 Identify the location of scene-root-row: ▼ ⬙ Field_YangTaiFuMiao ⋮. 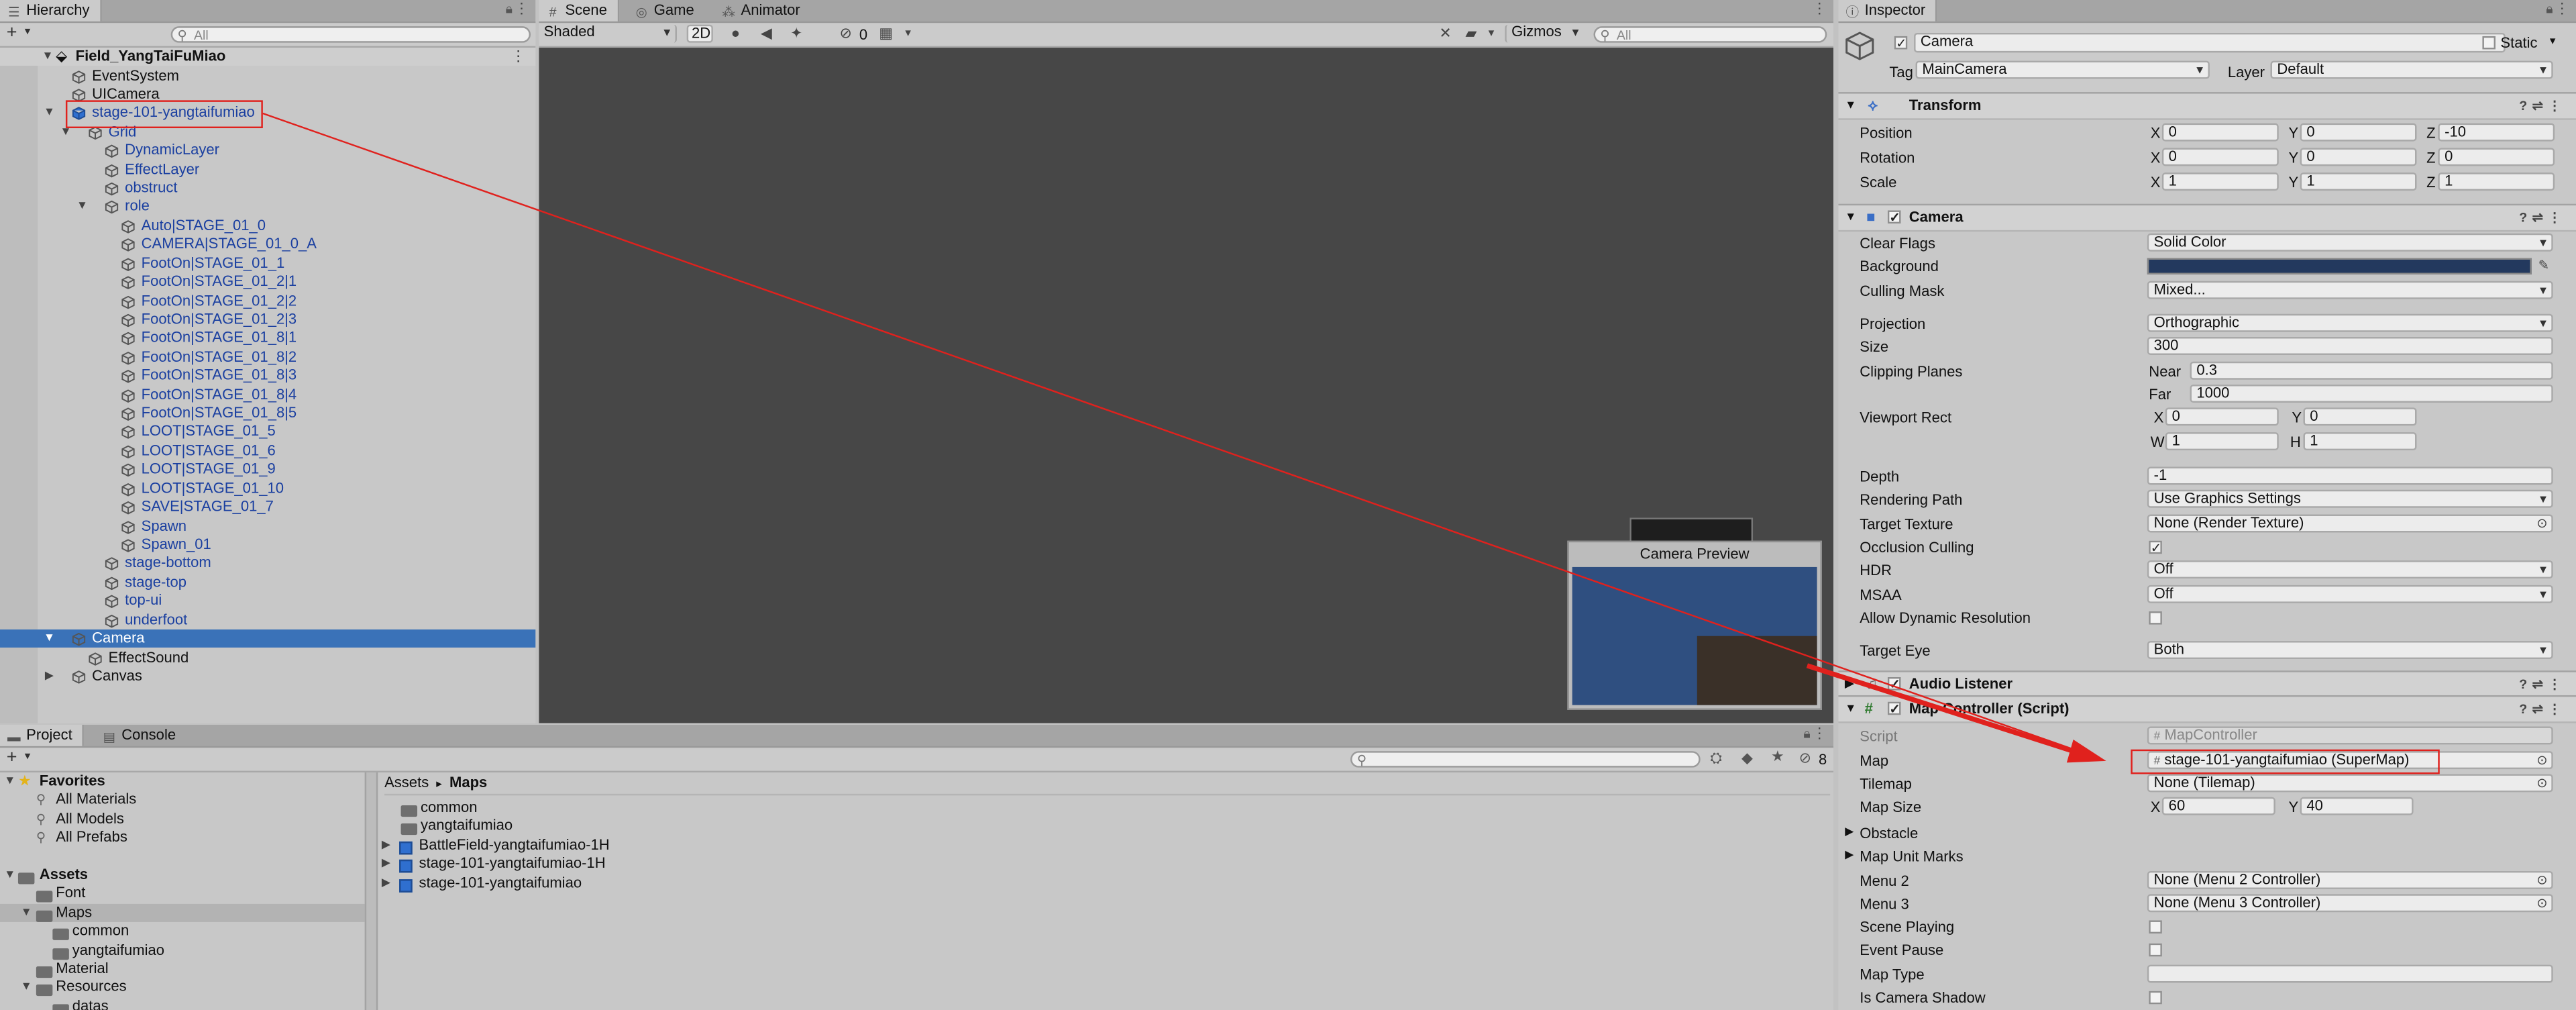
(268, 57).